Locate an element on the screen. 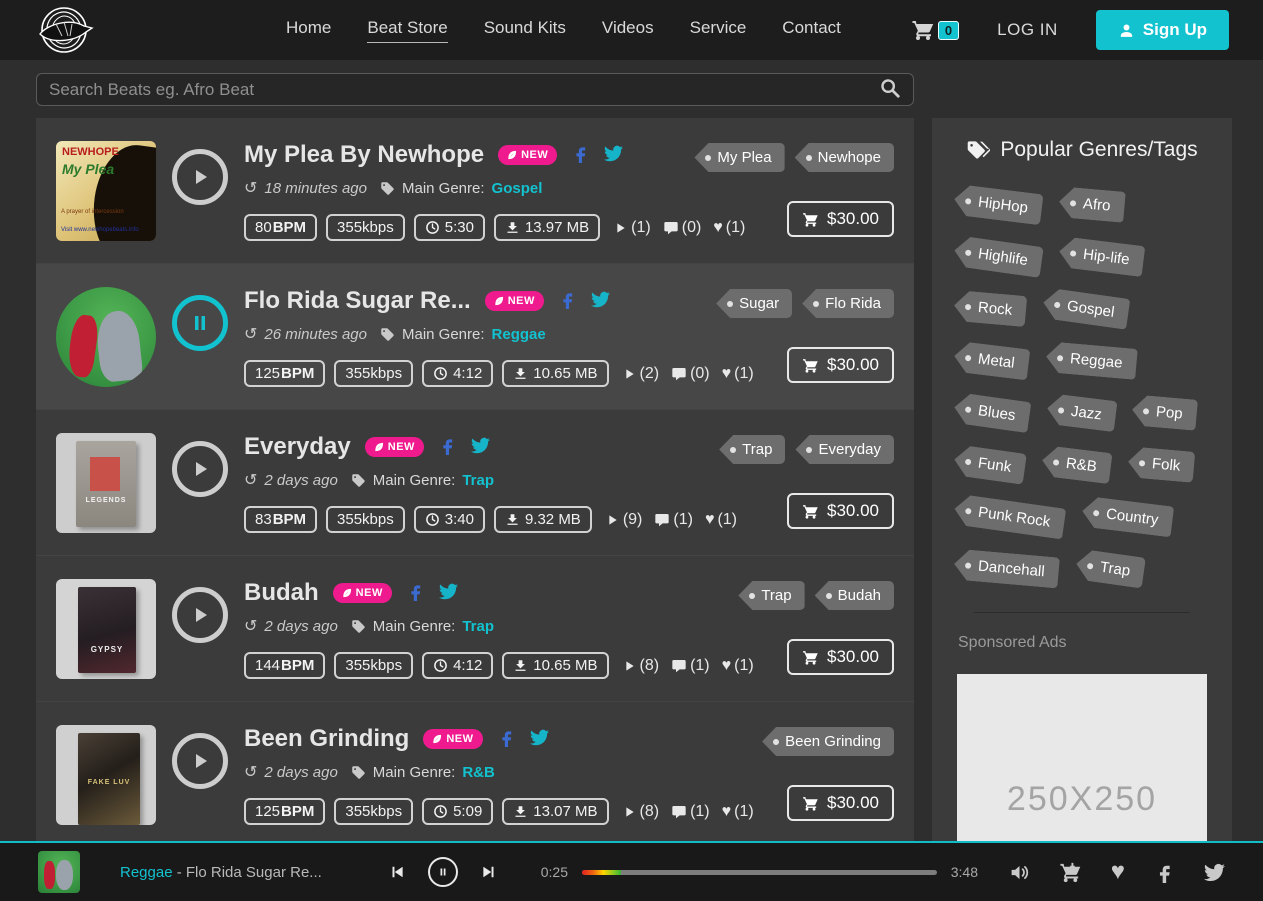 This screenshot has height=901, width=1263. beat-tag: Sugar is located at coordinates (754, 303).